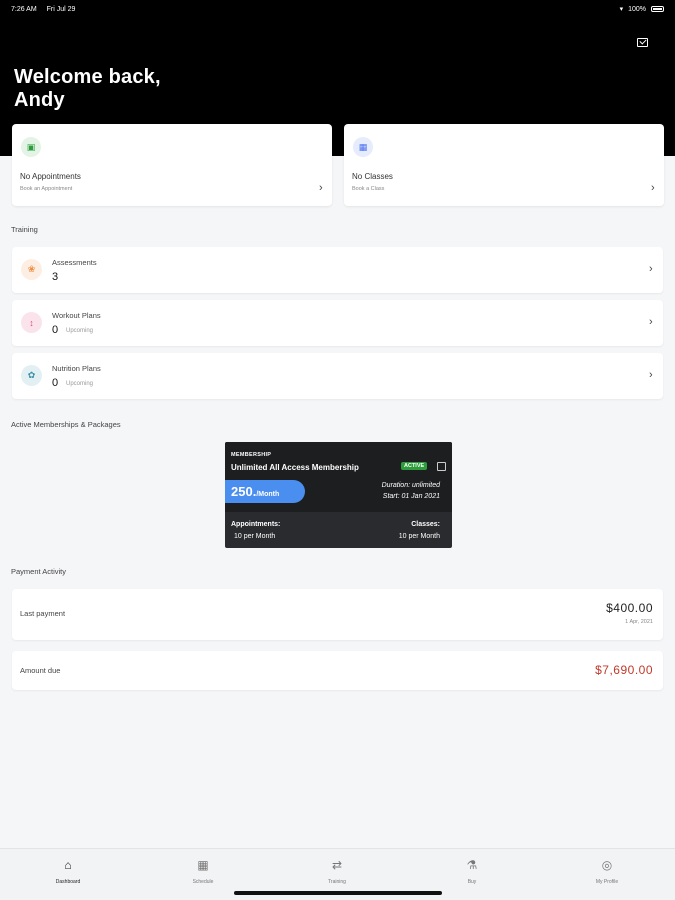  What do you see at coordinates (255, 536) in the screenshot?
I see `appointments-value: 10 per Month` at bounding box center [255, 536].